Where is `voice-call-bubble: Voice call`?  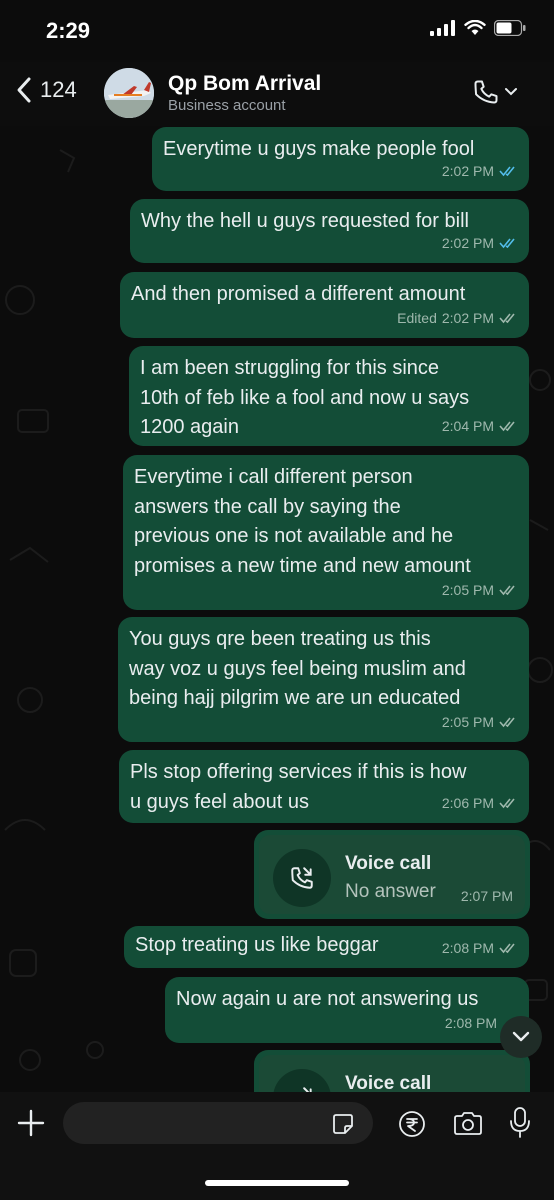
voice-call-bubble: Voice call is located at coordinates (392, 1071).